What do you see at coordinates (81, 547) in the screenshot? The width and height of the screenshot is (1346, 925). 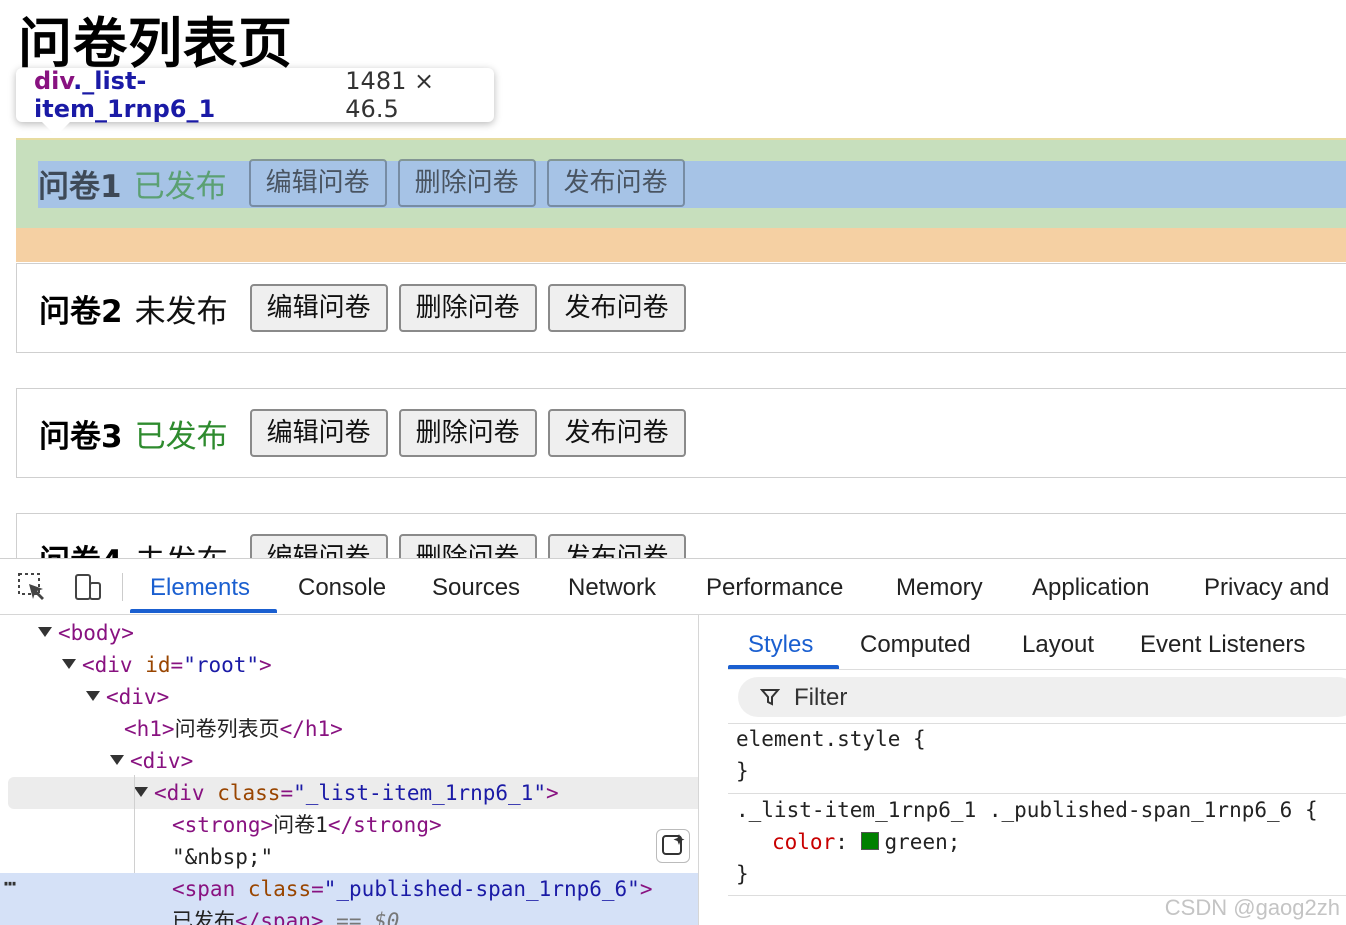 I see `questionnaire-title: 问卷4` at bounding box center [81, 547].